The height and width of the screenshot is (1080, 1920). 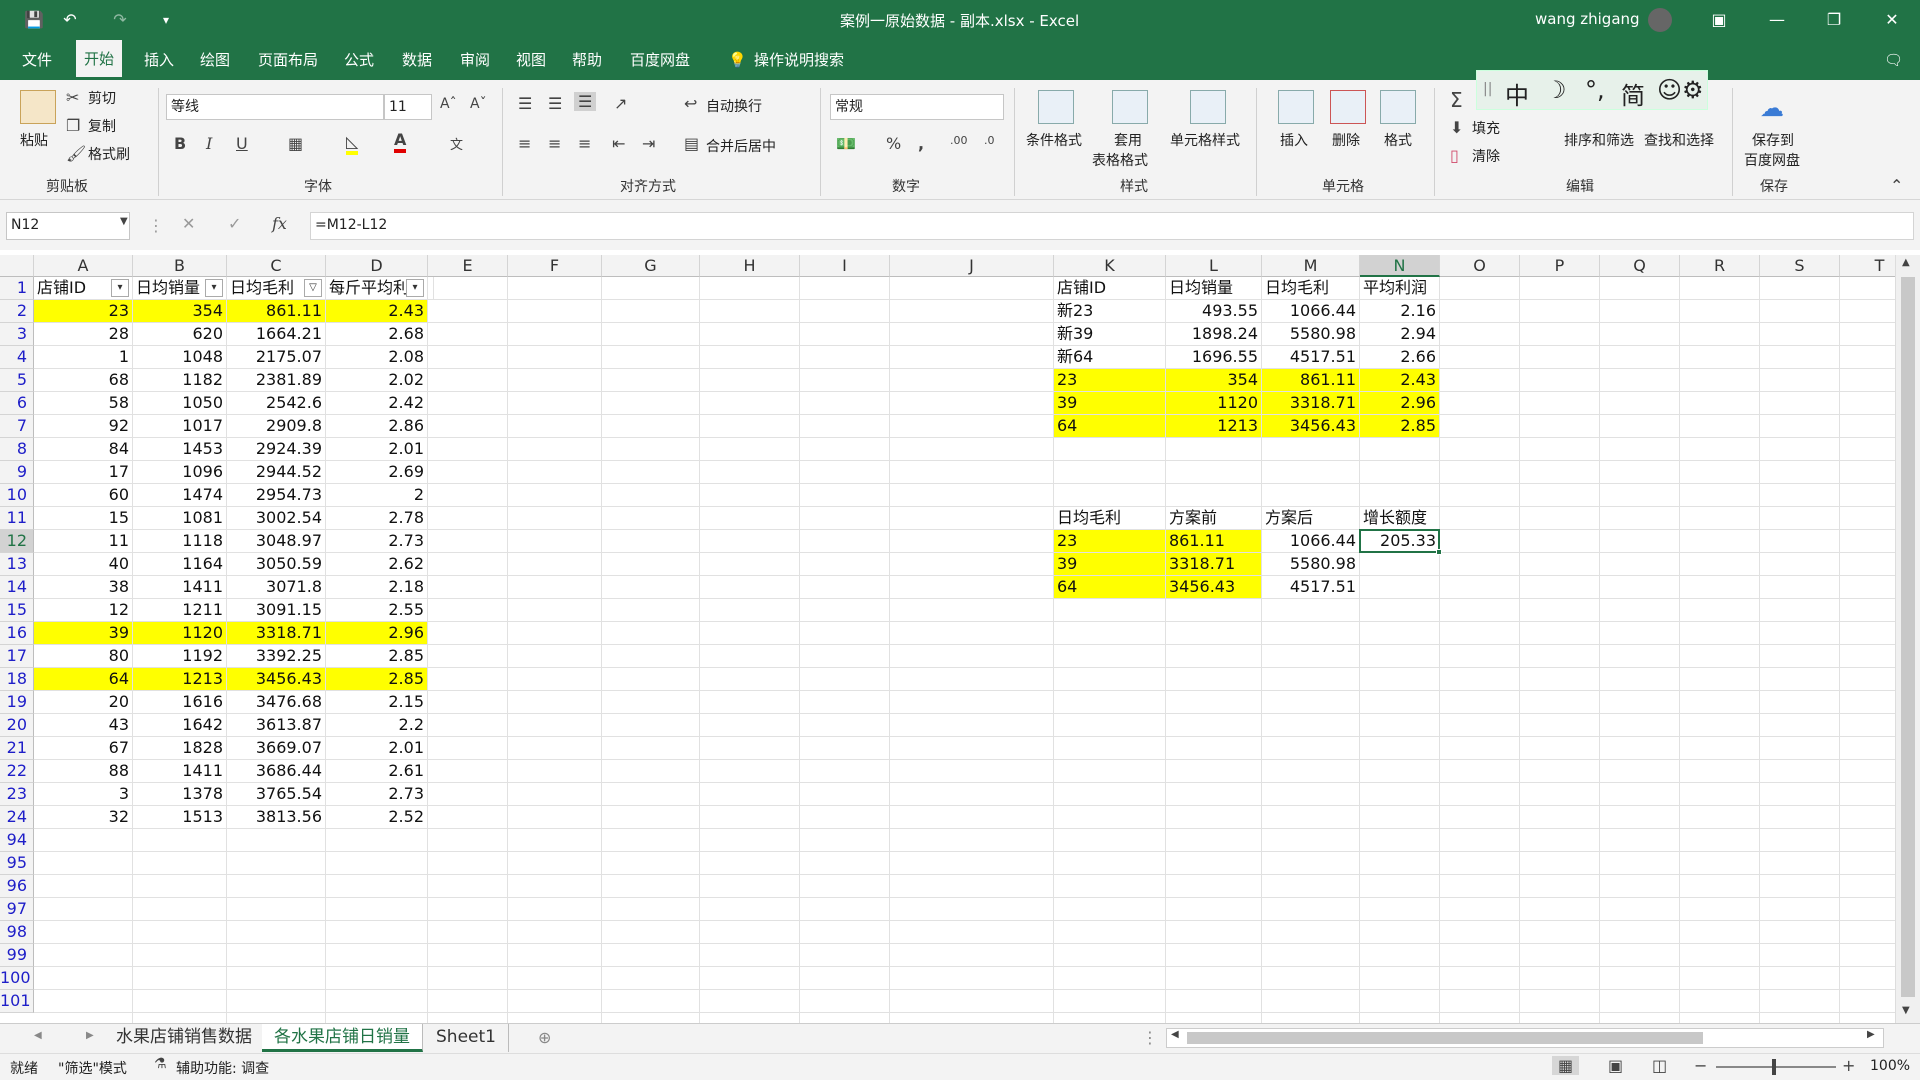 What do you see at coordinates (1120, 160) in the screenshot?
I see `format-as-table-line2: 表格格式` at bounding box center [1120, 160].